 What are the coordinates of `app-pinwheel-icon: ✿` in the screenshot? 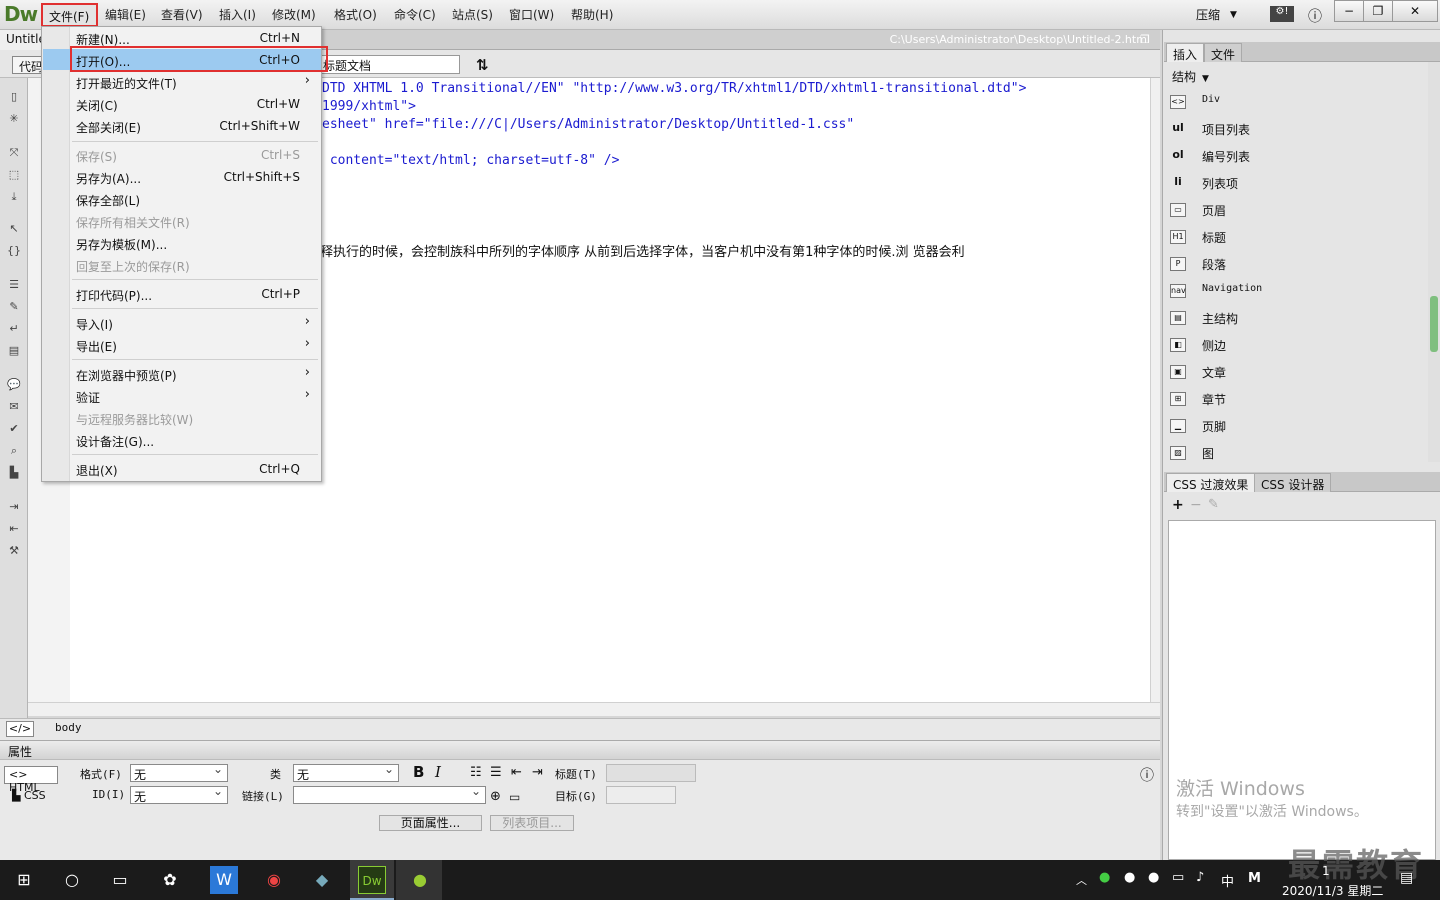 It's located at (170, 880).